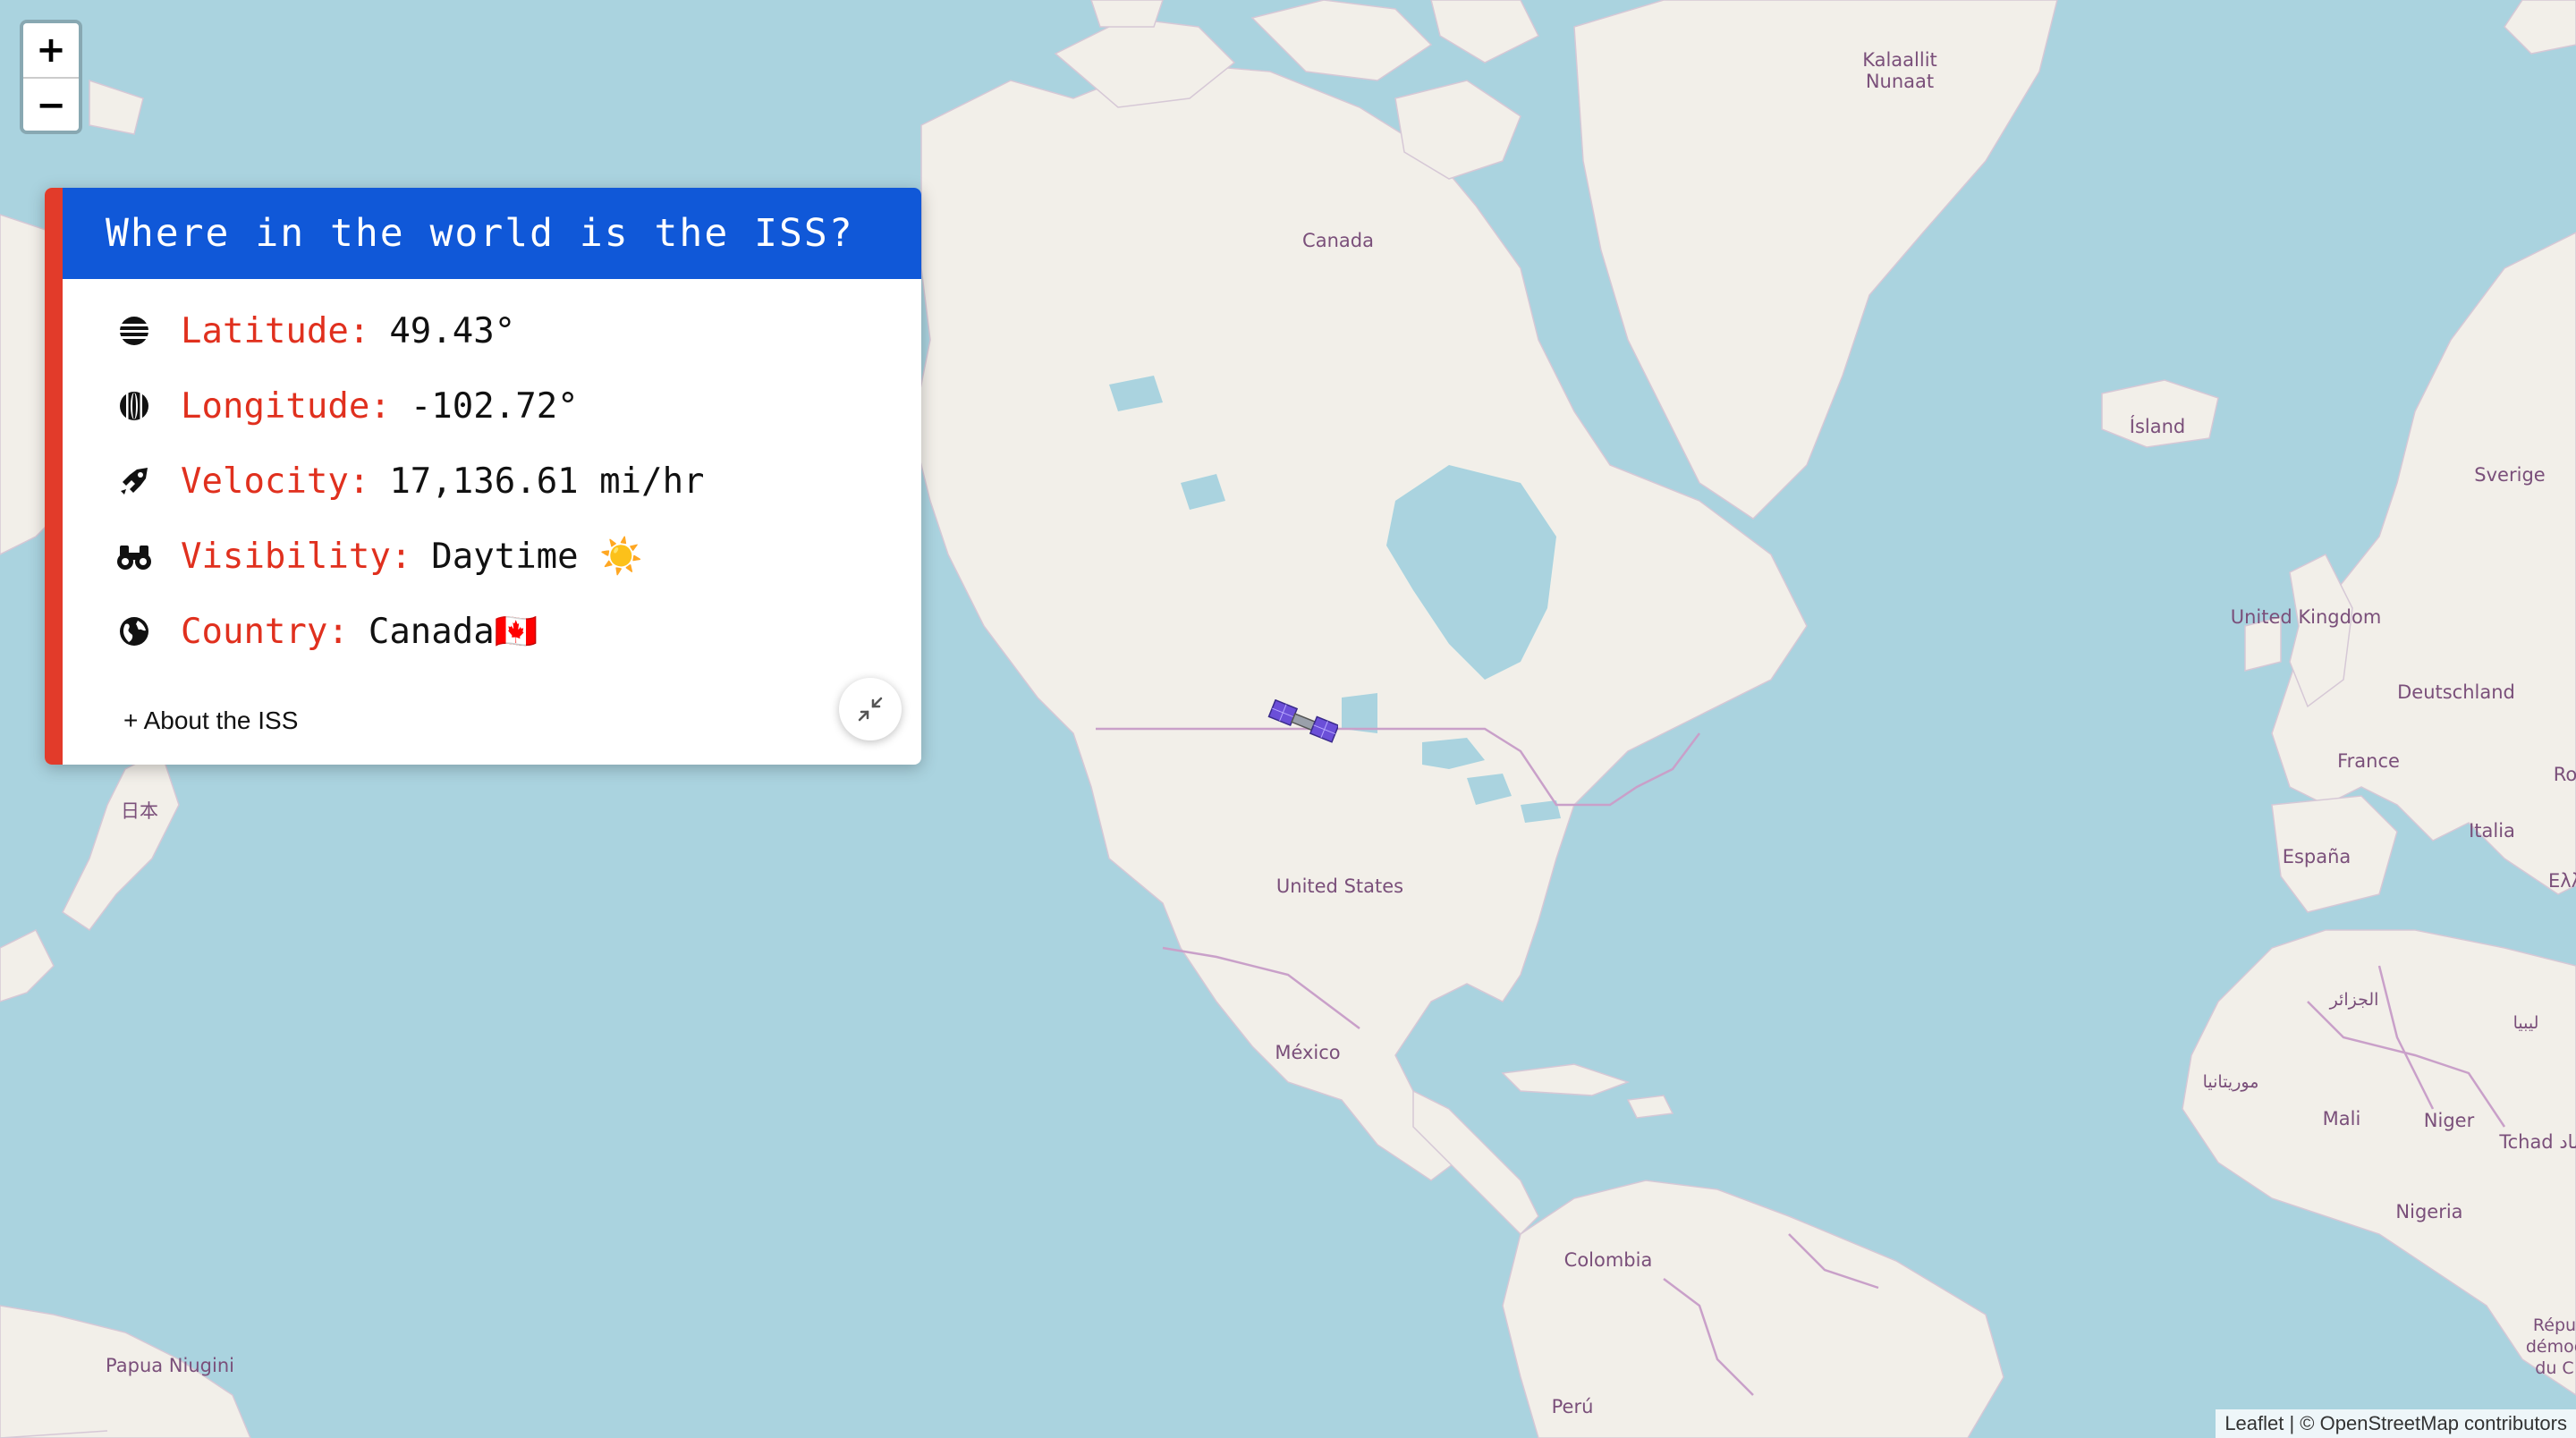 This screenshot has width=2576, height=1438. I want to click on label-sweden: Sverige, so click(2509, 475).